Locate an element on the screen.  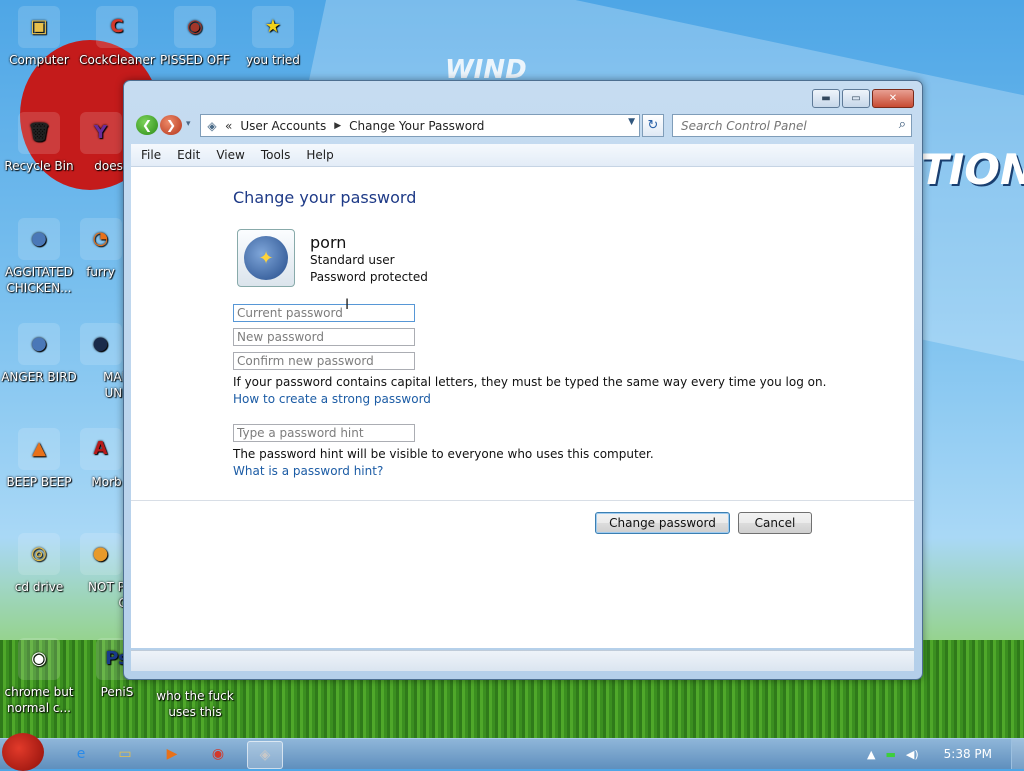
cleaner-icon: C is located at coordinates (117, 27).